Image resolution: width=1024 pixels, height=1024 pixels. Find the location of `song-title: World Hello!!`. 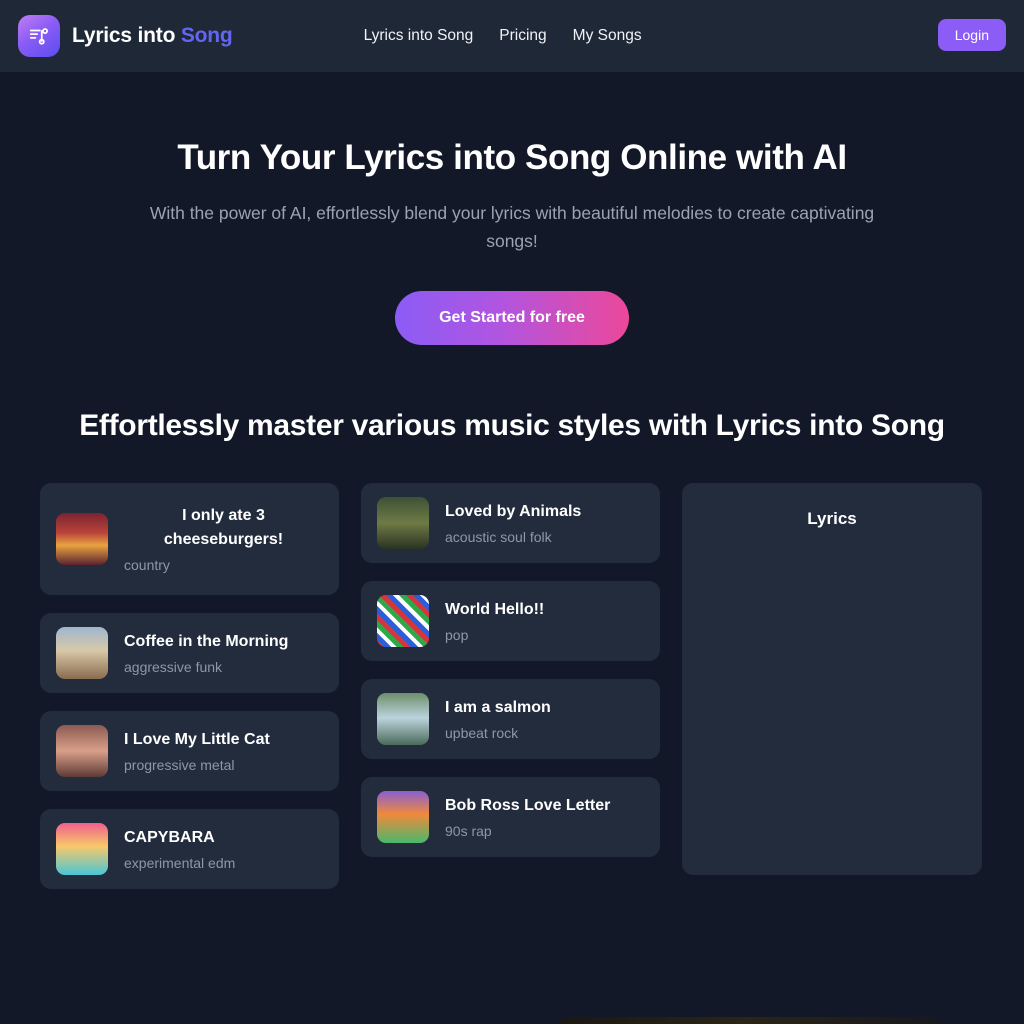

song-title: World Hello!! is located at coordinates (495, 609).